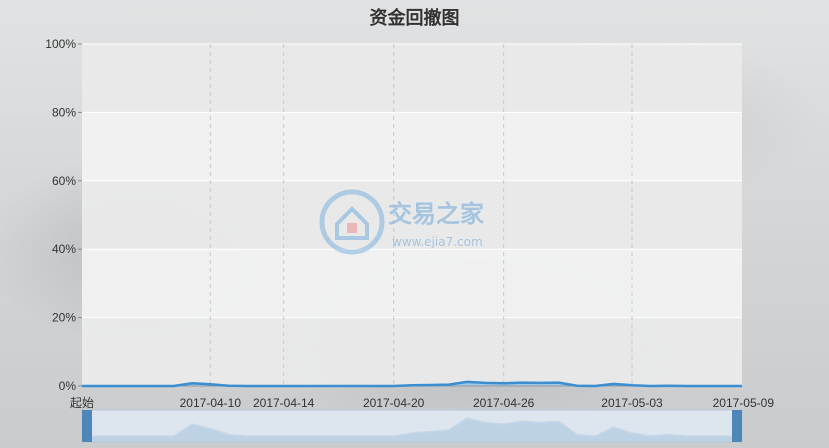 The width and height of the screenshot is (829, 448). What do you see at coordinates (352, 228) in the screenshot?
I see `watermark-house-door` at bounding box center [352, 228].